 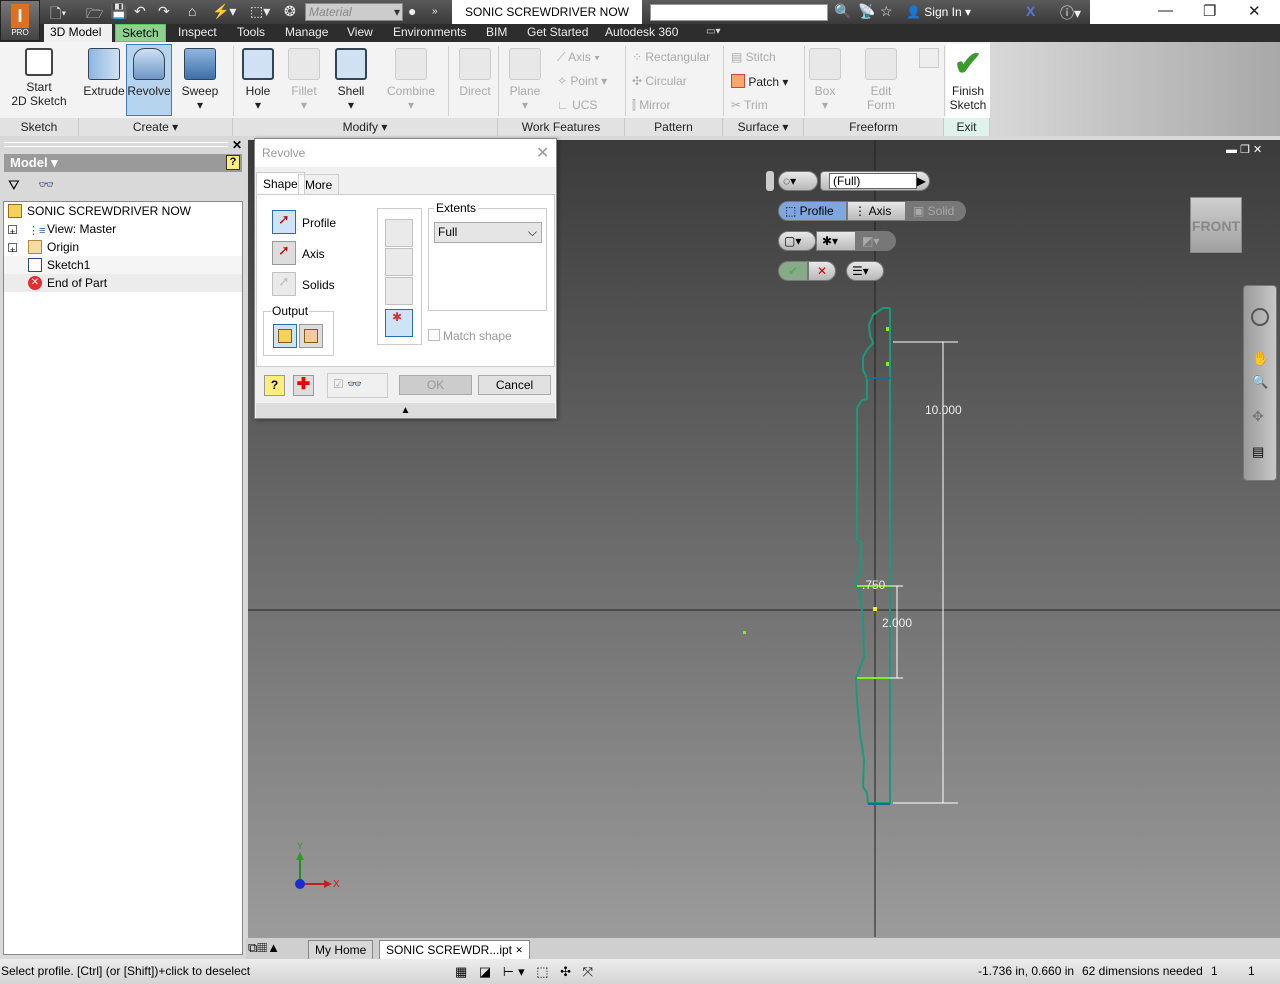 What do you see at coordinates (434, 335) in the screenshot?
I see `match-shape-checkbox` at bounding box center [434, 335].